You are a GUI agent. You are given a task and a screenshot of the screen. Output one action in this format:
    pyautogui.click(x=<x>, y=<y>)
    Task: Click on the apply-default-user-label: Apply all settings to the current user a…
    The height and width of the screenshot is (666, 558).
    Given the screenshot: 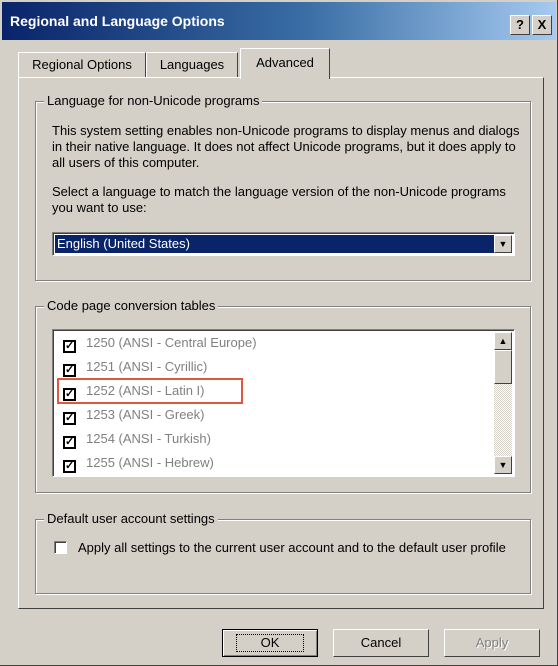 What is the action you would take?
    pyautogui.click(x=292, y=547)
    